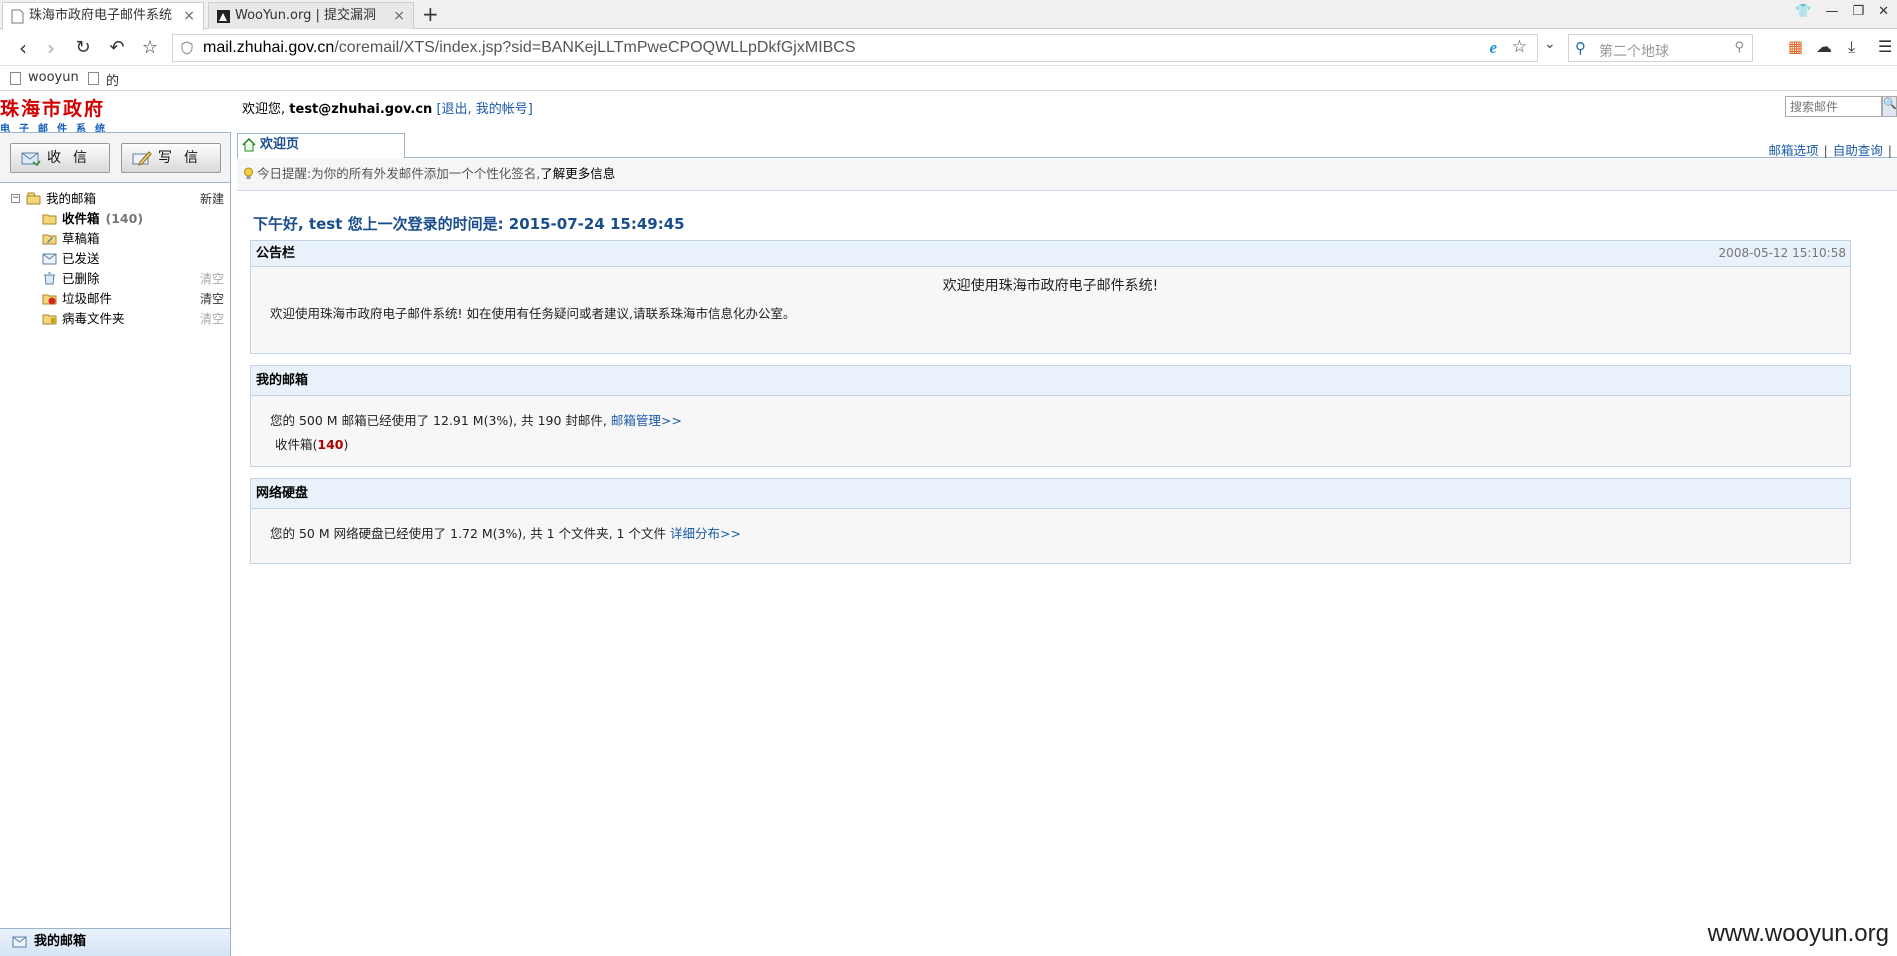 The height and width of the screenshot is (956, 1897). Describe the element at coordinates (1858, 11) in the screenshot. I see `restore-icon: ❐` at that location.